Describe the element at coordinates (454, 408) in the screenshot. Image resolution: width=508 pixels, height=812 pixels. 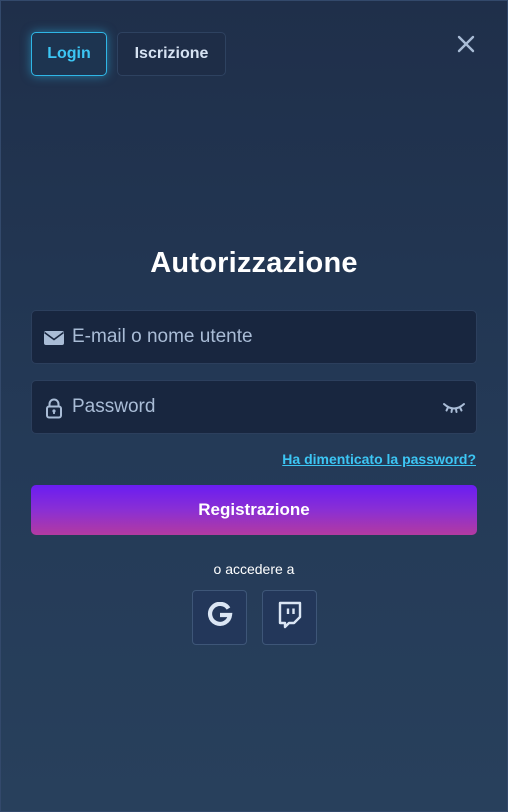
I see `eye-closed-icon` at that location.